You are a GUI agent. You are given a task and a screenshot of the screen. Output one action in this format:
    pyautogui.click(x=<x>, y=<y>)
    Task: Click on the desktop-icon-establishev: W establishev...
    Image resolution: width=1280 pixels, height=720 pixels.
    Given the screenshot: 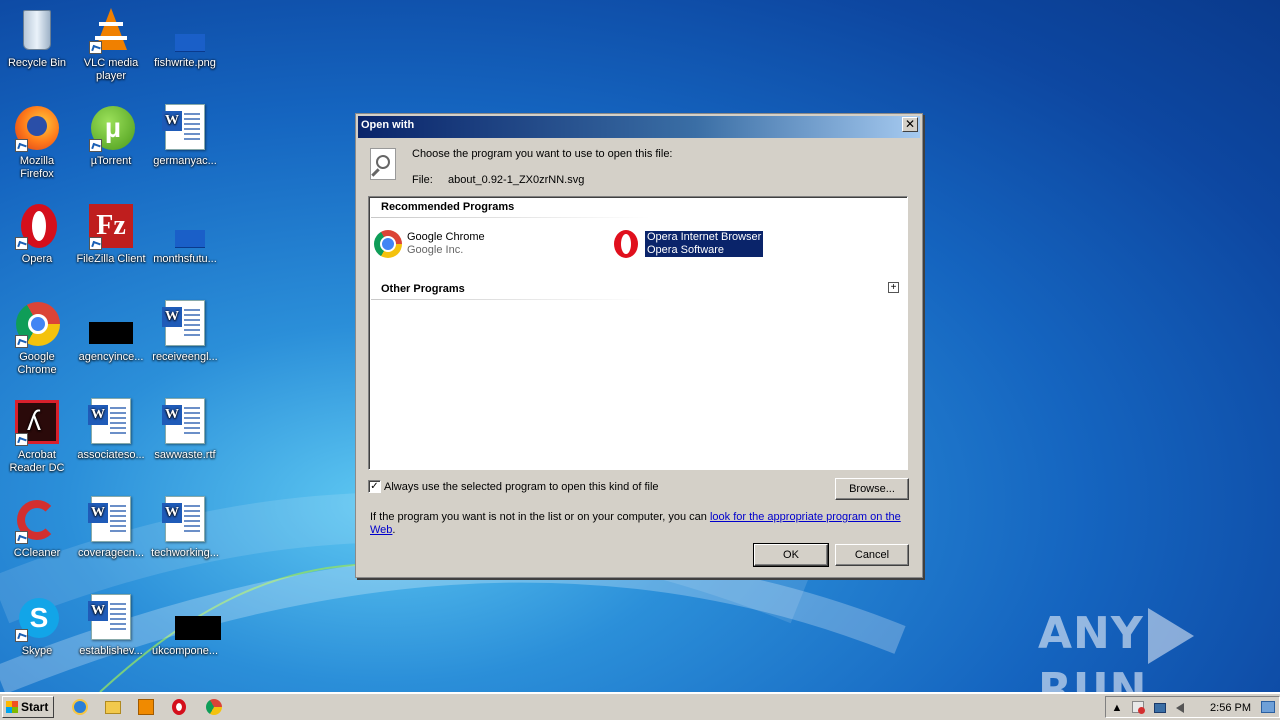 What is the action you would take?
    pyautogui.click(x=111, y=626)
    